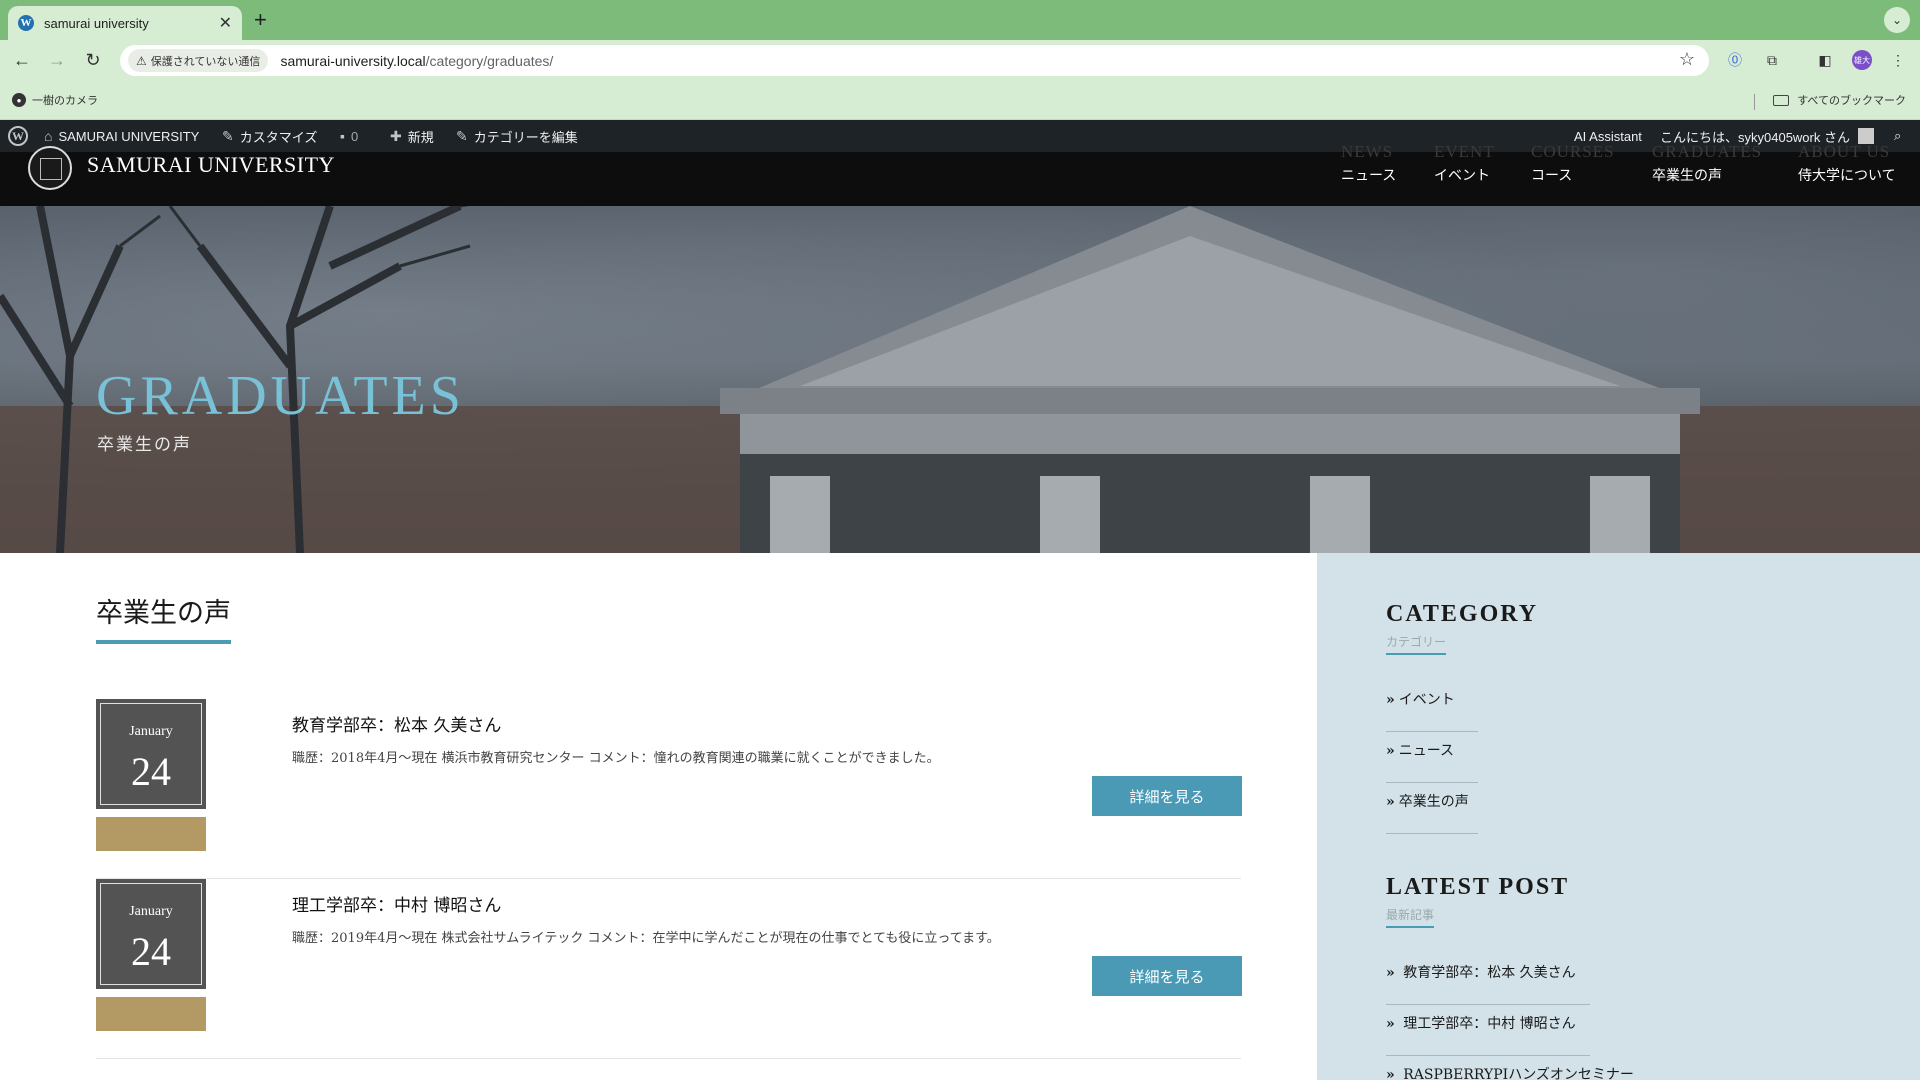  What do you see at coordinates (1735, 60) in the screenshot?
I see `password-manager-icon: ⓪` at bounding box center [1735, 60].